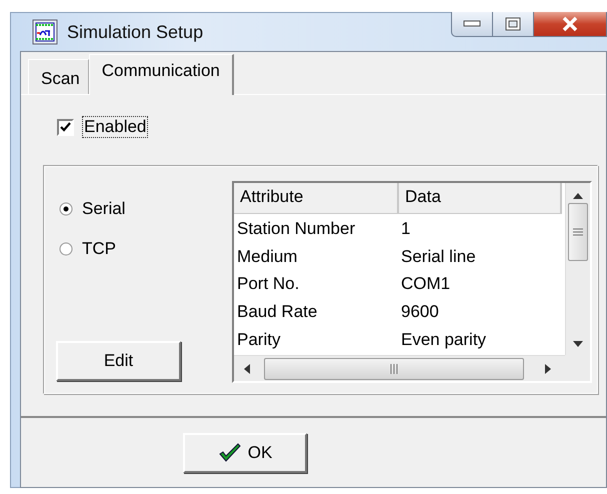  I want to click on table-cell-text: Baud Rate, so click(277, 312).